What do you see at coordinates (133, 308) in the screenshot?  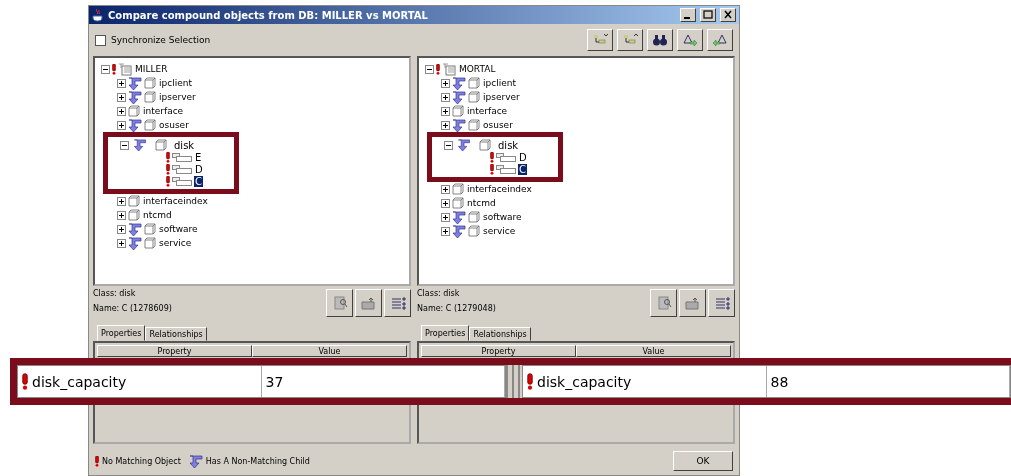 I see `name-label: Name: C (1278609)` at bounding box center [133, 308].